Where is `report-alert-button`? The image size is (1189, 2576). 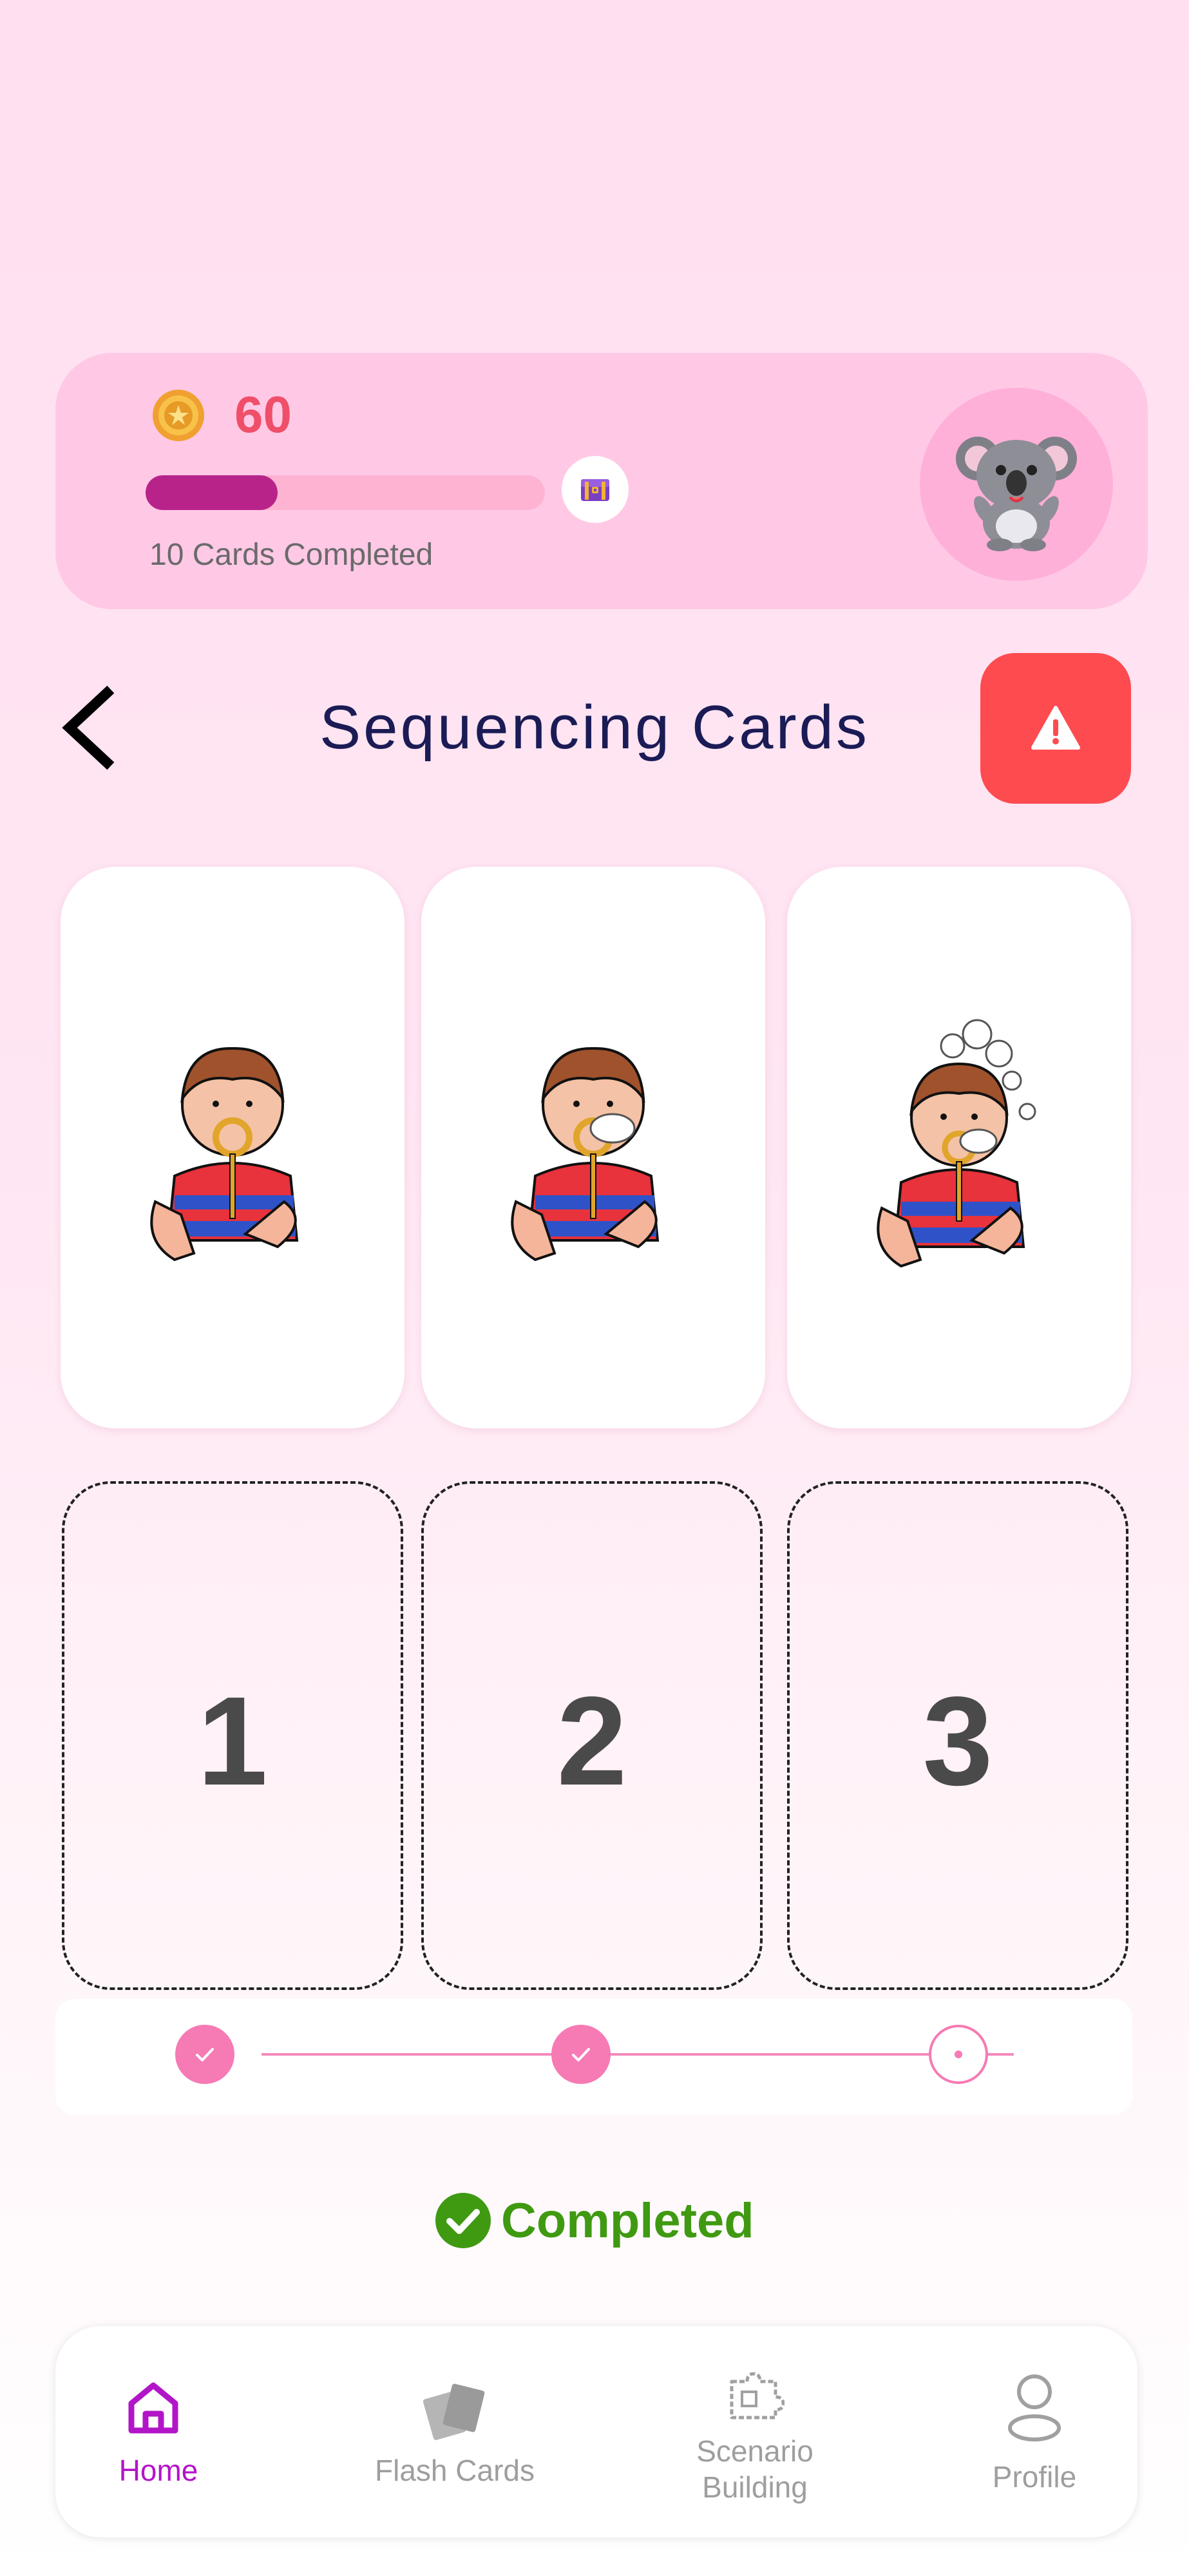 report-alert-button is located at coordinates (1055, 728).